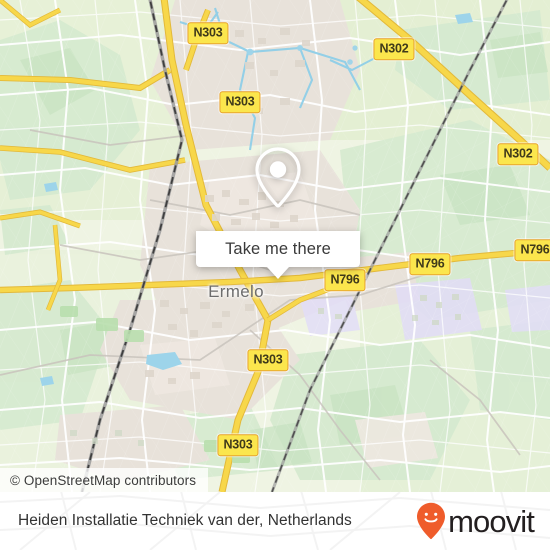  Describe the element at coordinates (278, 273) in the screenshot. I see `callout-pointer-tail` at that location.